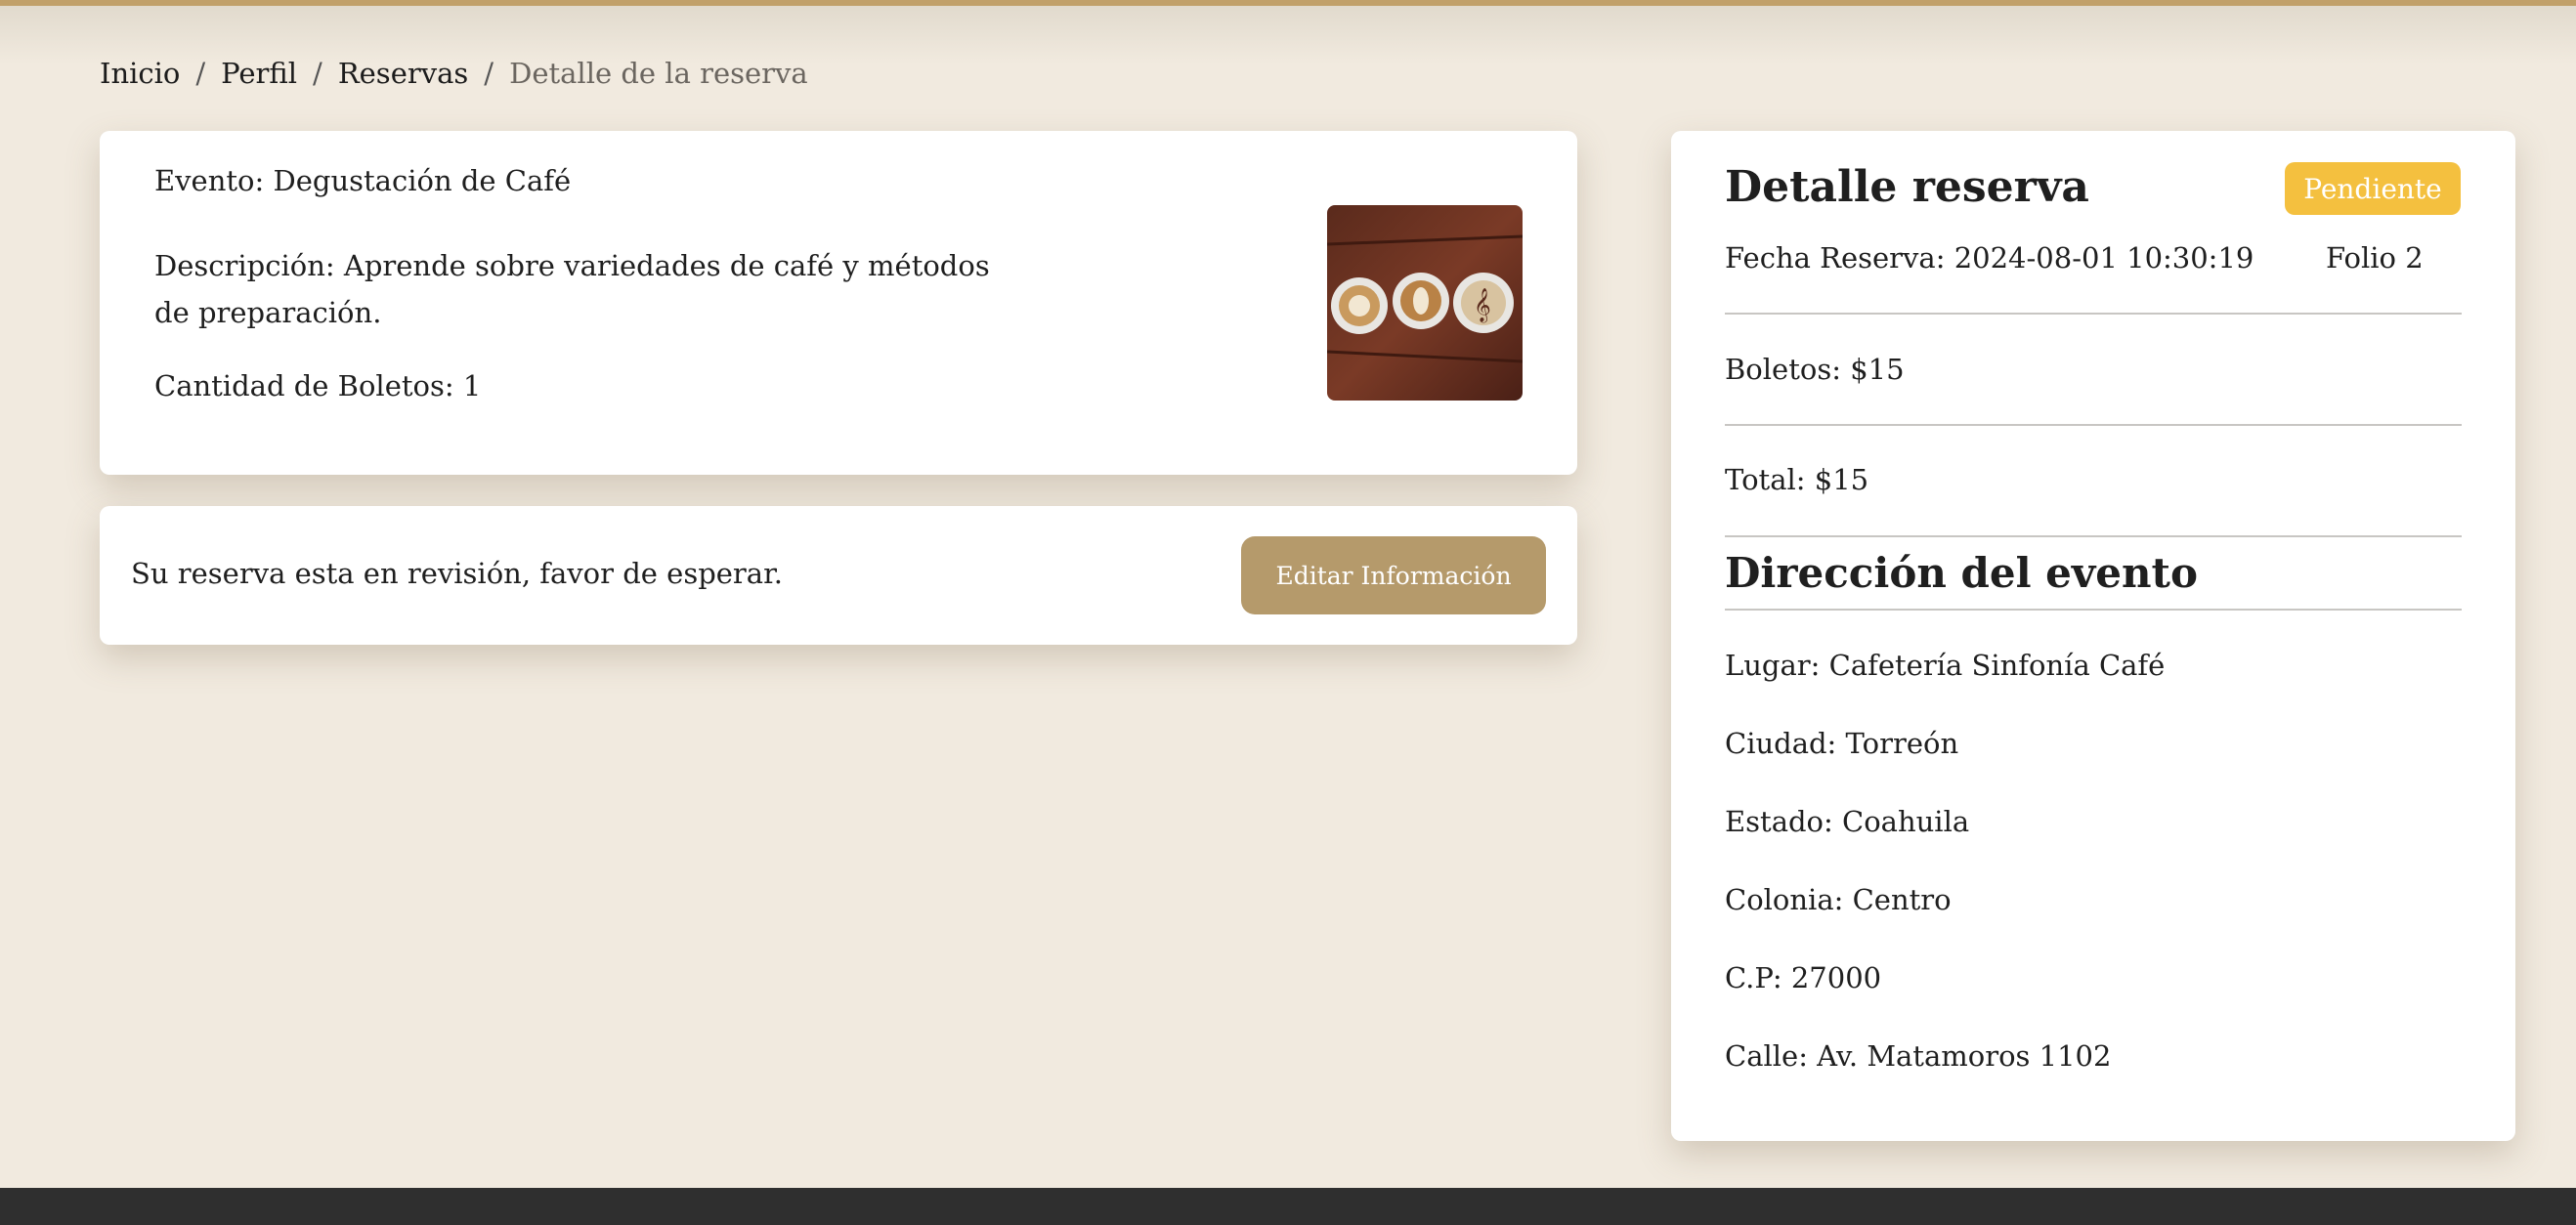 The height and width of the screenshot is (1225, 2576). What do you see at coordinates (1919, 1056) in the screenshot?
I see `address-street: Calle: Av. Matamoros 1102` at bounding box center [1919, 1056].